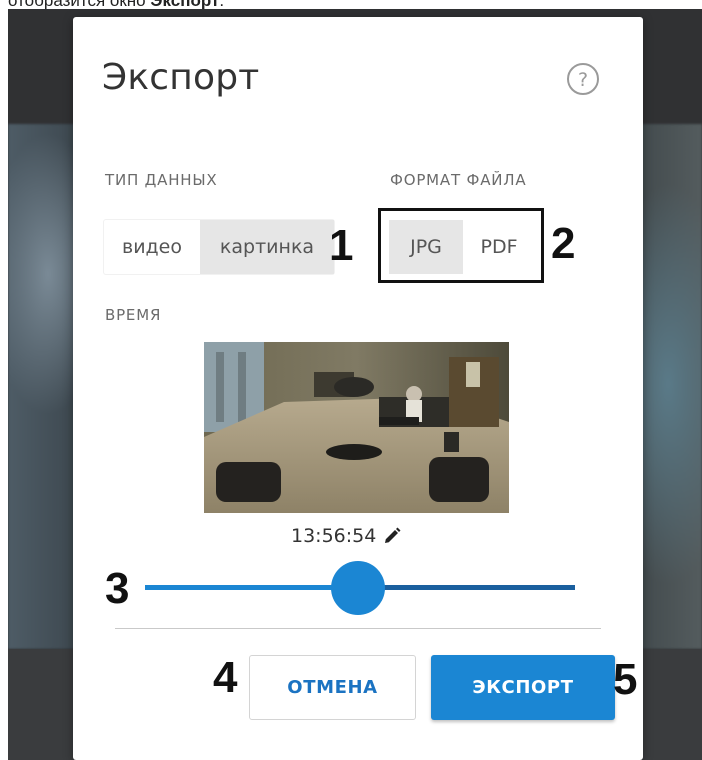 This screenshot has height=760, width=702. What do you see at coordinates (341, 245) in the screenshot?
I see `callout-1: 1` at bounding box center [341, 245].